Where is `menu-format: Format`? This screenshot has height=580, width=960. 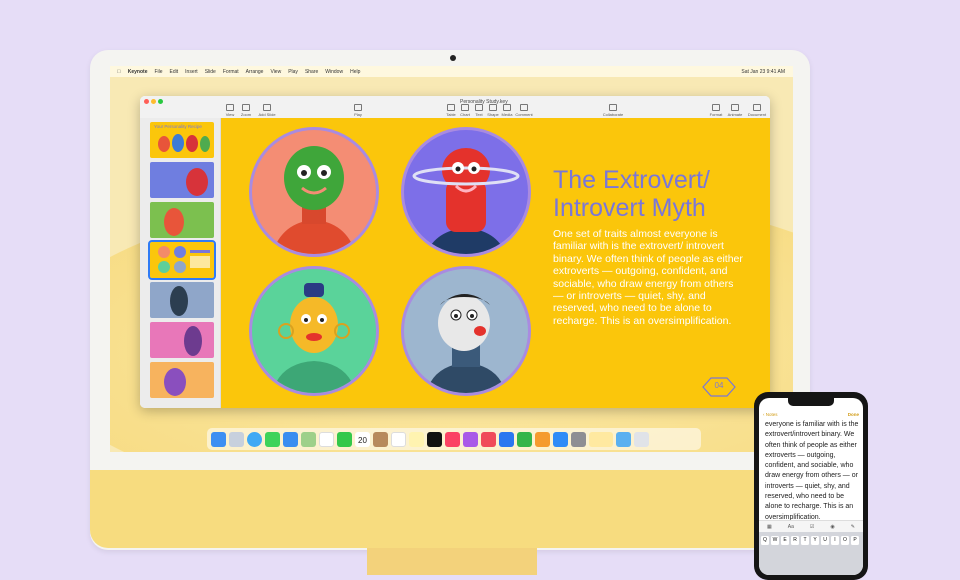 menu-format: Format is located at coordinates (231, 72).